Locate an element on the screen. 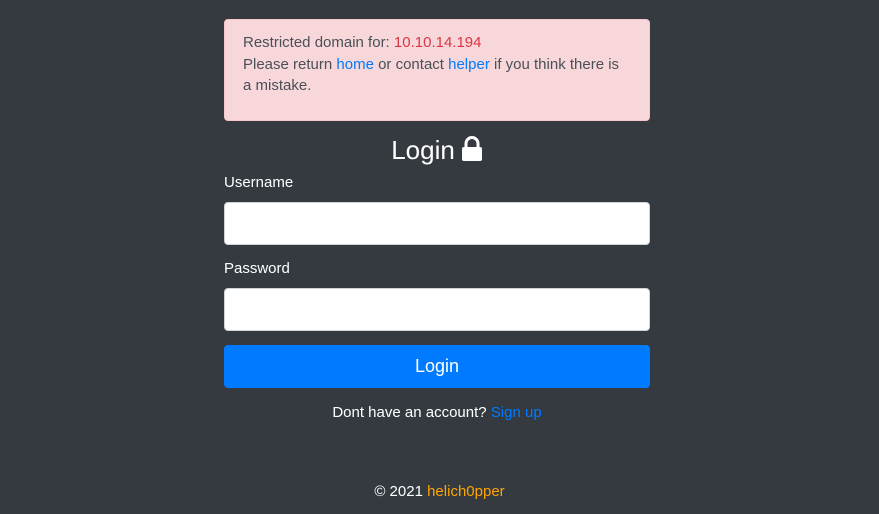  login-heading: Login is located at coordinates (437, 150).